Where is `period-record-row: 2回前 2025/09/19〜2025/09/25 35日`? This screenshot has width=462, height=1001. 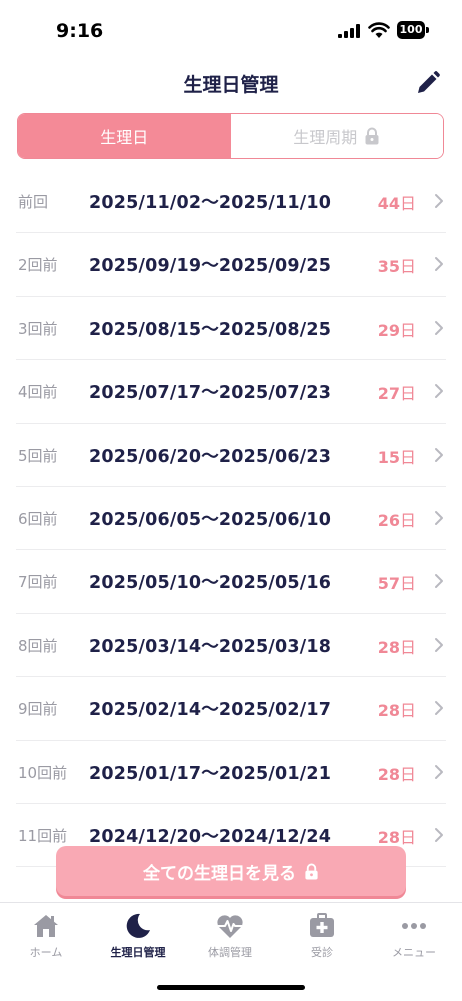
period-record-row: 2回前 2025/09/19〜2025/09/25 35日 is located at coordinates (231, 265).